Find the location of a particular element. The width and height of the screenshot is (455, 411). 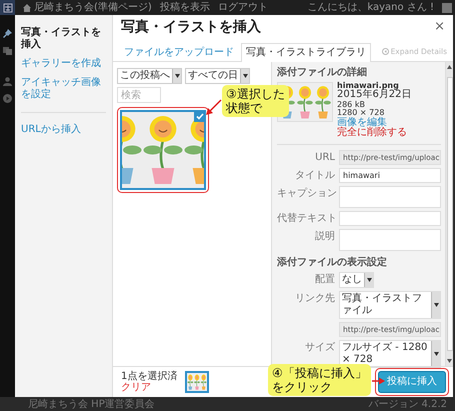

user-icon is located at coordinates (7, 81).